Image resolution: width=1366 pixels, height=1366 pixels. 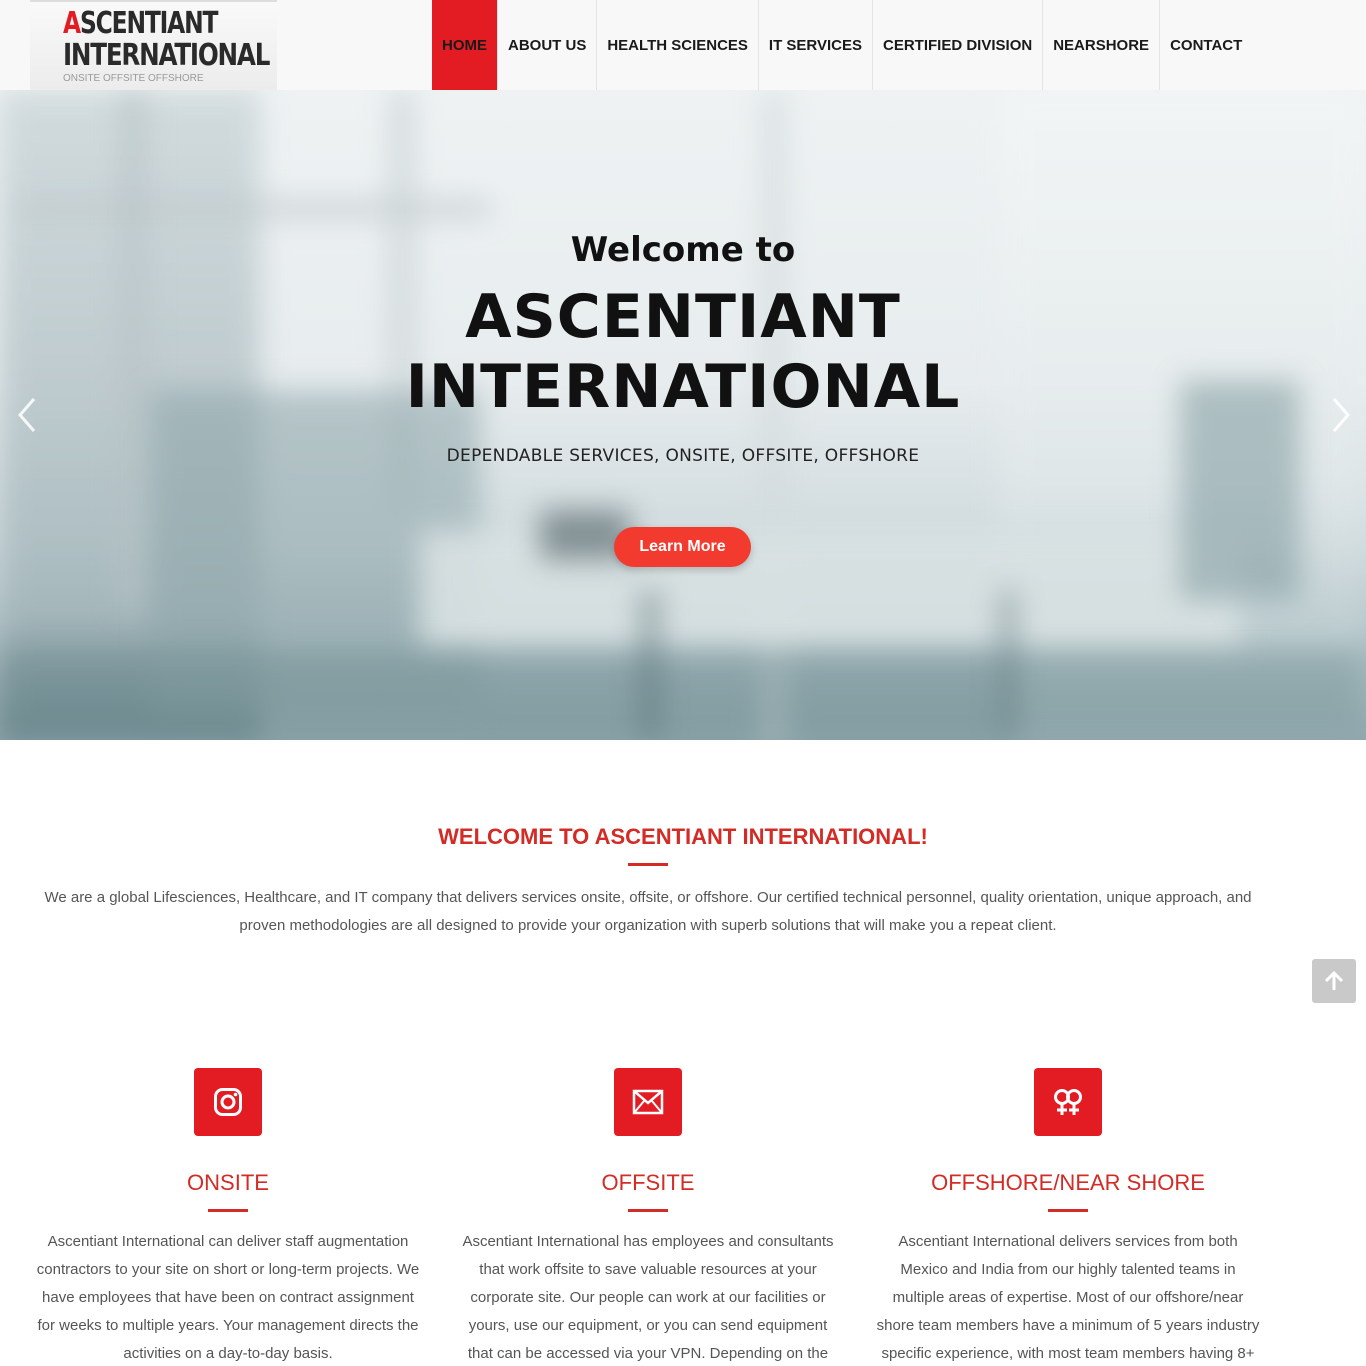 I want to click on venus-double-icon, so click(x=1068, y=1102).